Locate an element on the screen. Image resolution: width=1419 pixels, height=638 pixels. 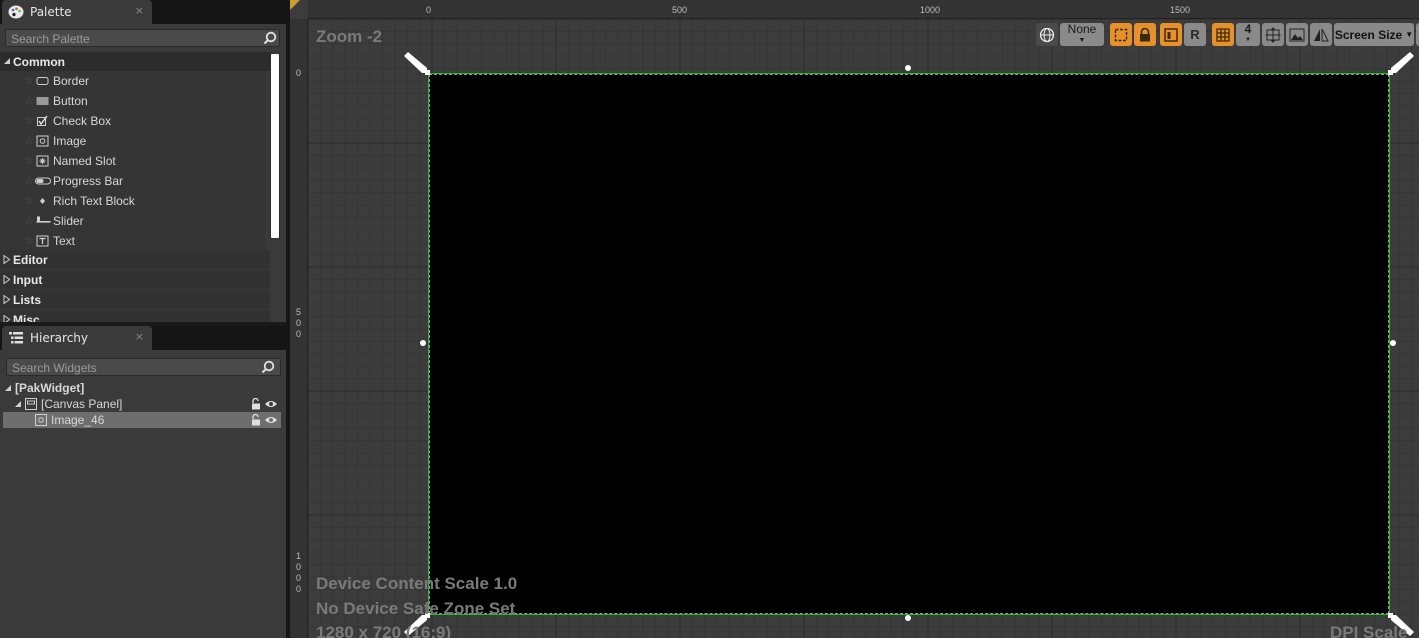
palette-search-input is located at coordinates (142, 38).